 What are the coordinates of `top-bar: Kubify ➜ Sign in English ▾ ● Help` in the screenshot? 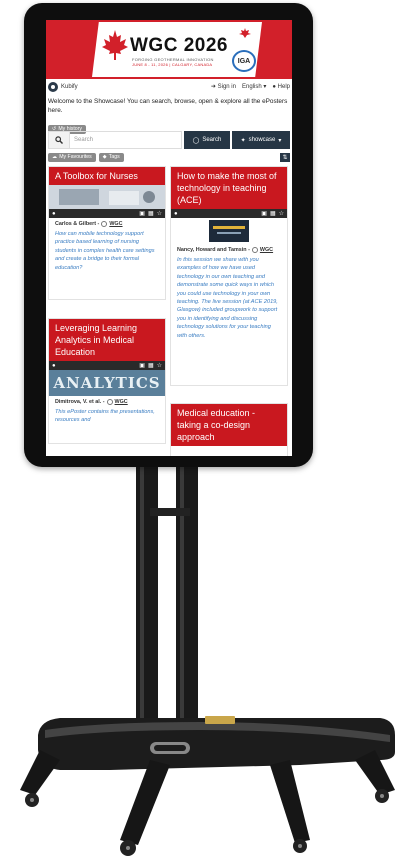 It's located at (169, 86).